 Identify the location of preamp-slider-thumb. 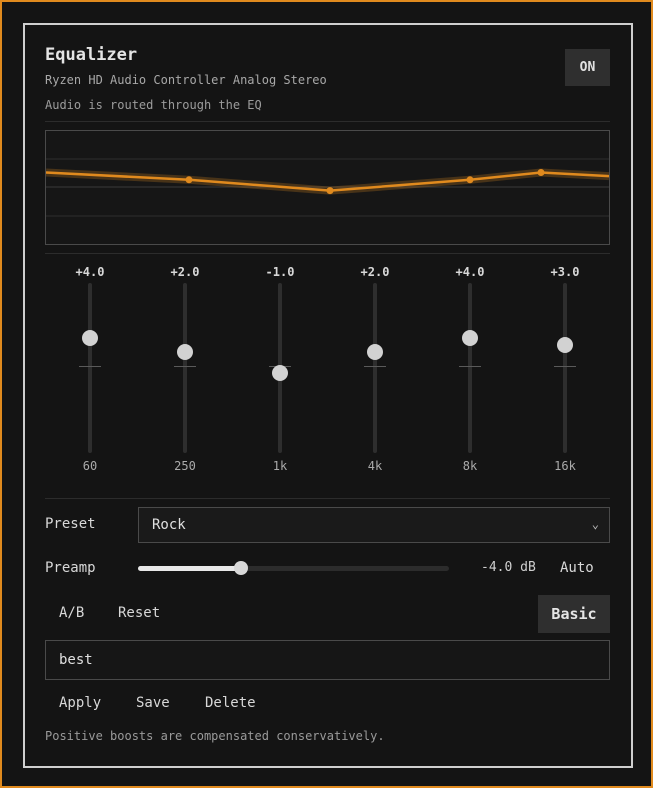
(240, 568).